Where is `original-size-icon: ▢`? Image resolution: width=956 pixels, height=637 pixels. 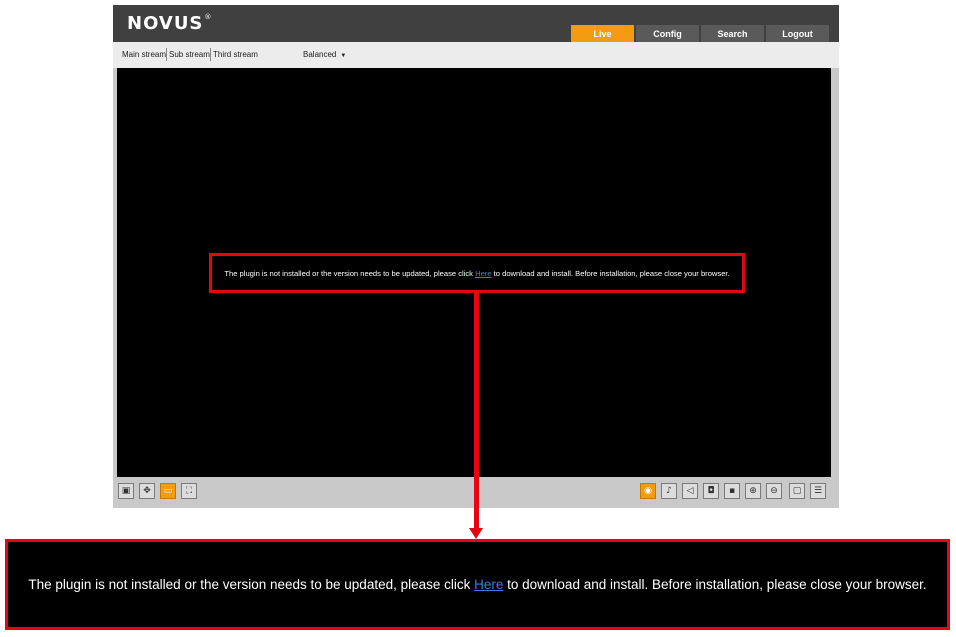 original-size-icon: ▢ is located at coordinates (797, 491).